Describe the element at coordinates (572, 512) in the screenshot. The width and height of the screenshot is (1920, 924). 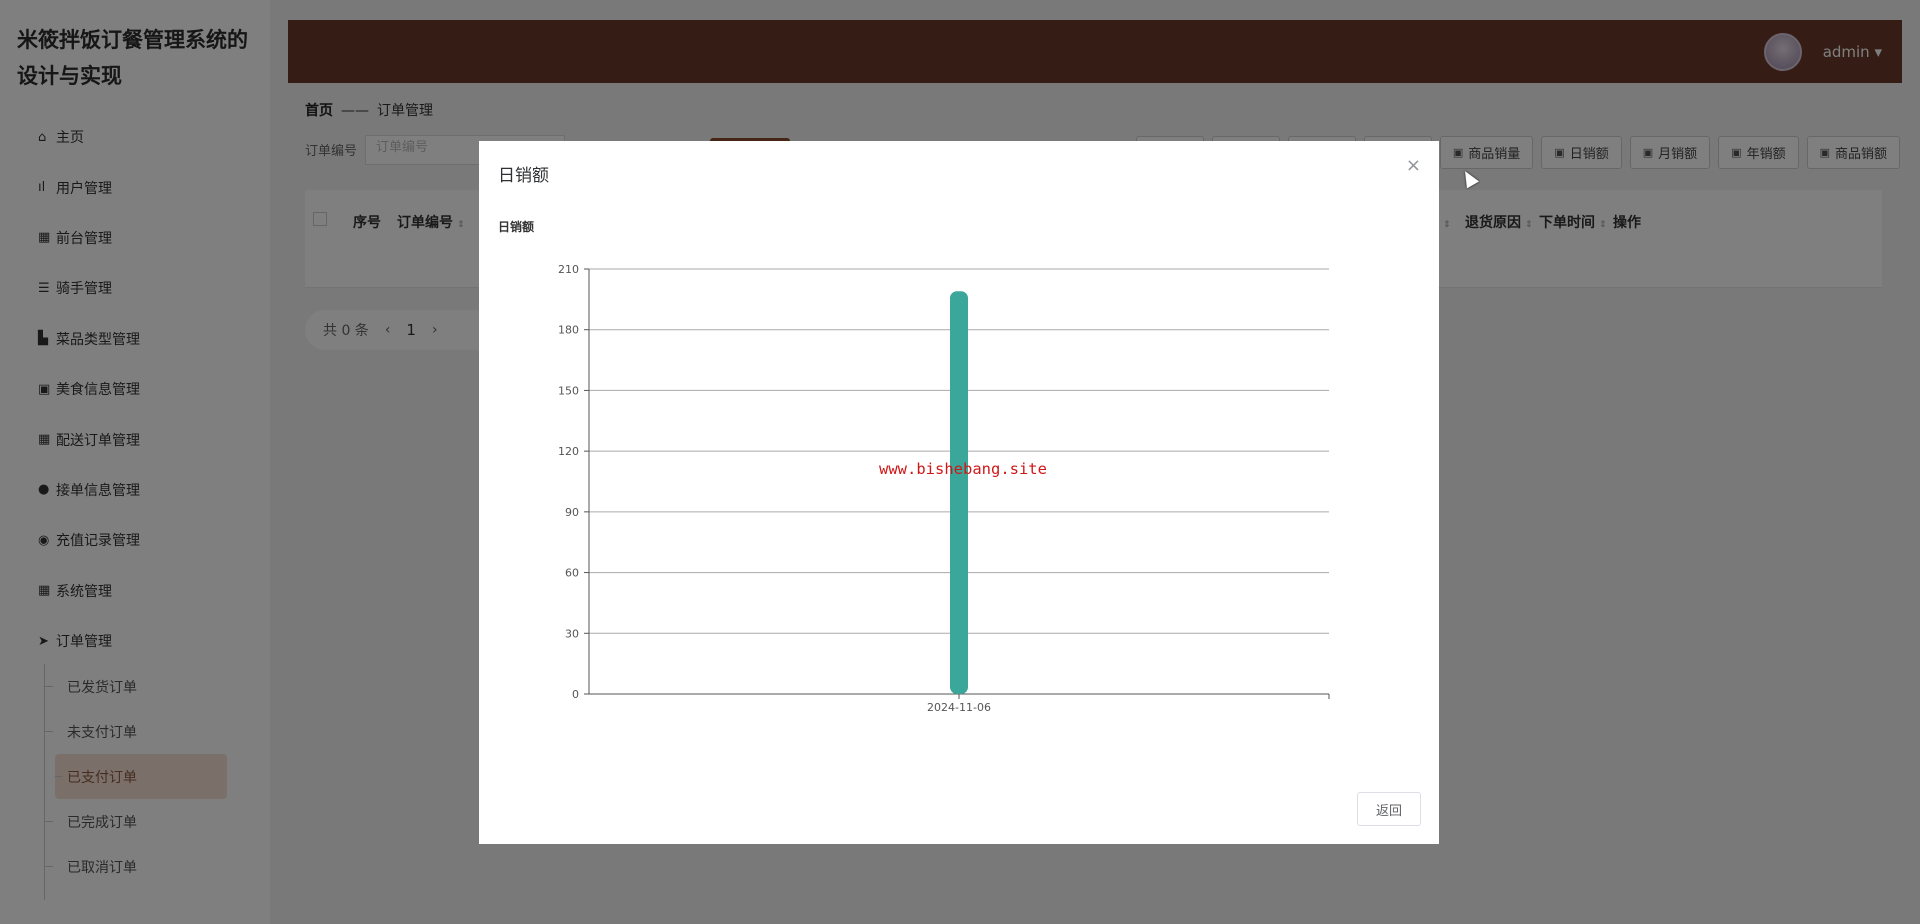
I see `y-tick-label: 90` at that location.